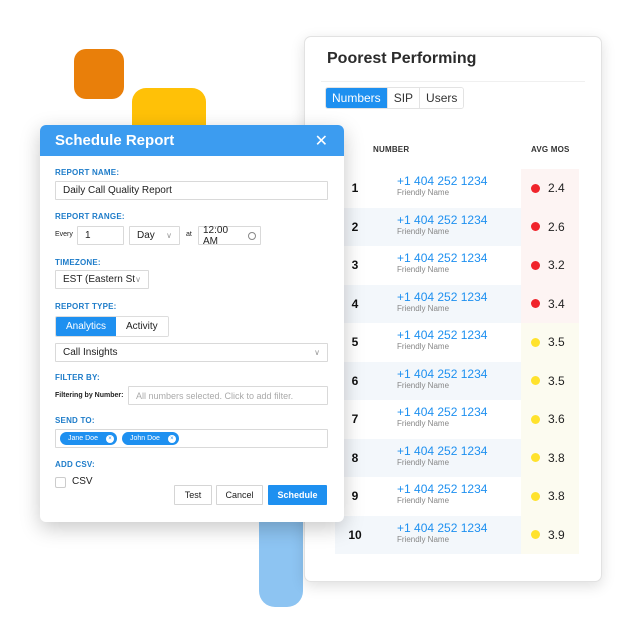  Describe the element at coordinates (556, 342) in the screenshot. I see `mos-value: 3.5` at that location.